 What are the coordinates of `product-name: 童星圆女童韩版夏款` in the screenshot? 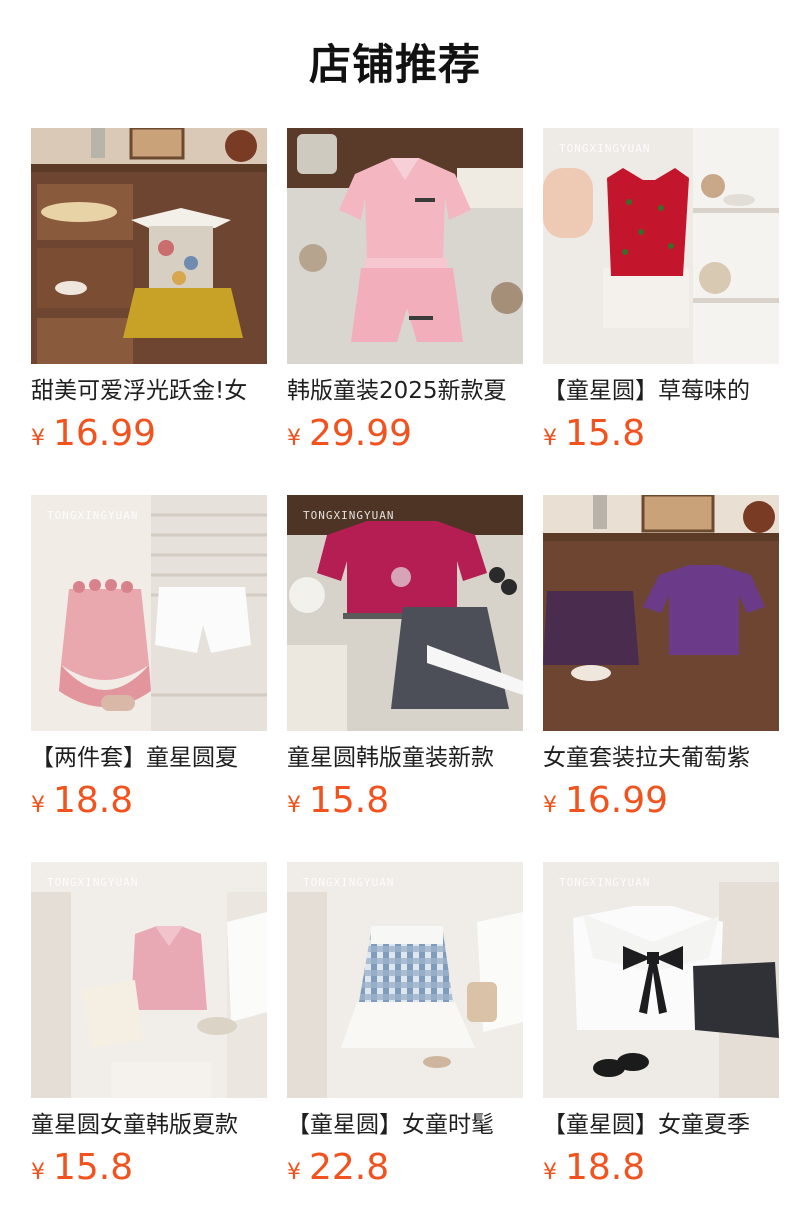 It's located at (149, 1125).